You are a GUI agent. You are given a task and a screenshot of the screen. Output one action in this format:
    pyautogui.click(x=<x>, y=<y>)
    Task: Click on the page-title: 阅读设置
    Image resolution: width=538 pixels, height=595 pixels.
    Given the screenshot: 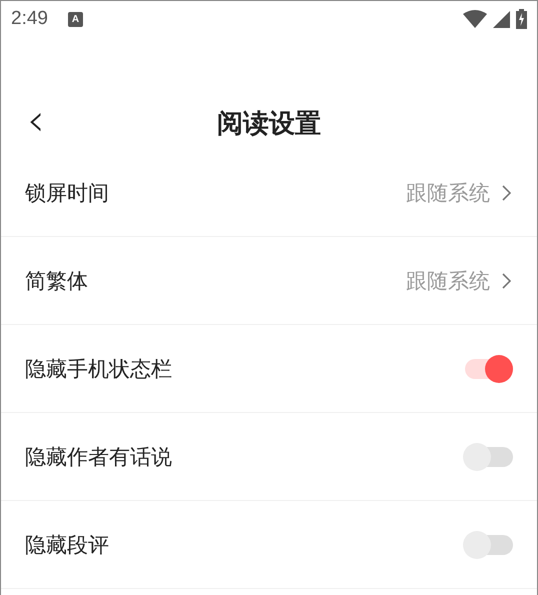 What is the action you would take?
    pyautogui.click(x=269, y=124)
    